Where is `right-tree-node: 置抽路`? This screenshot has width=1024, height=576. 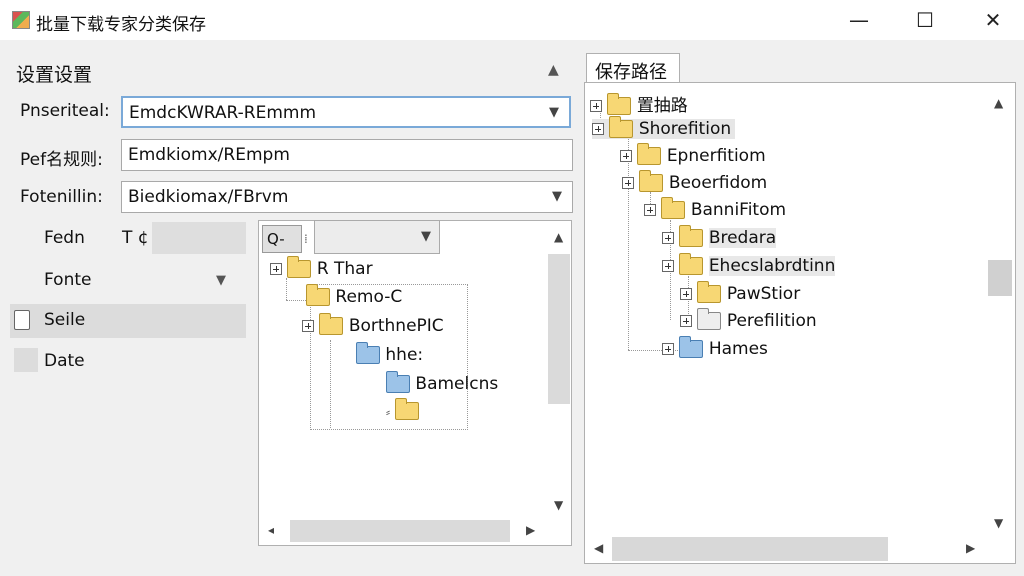 right-tree-node: 置抽路 is located at coordinates (639, 103).